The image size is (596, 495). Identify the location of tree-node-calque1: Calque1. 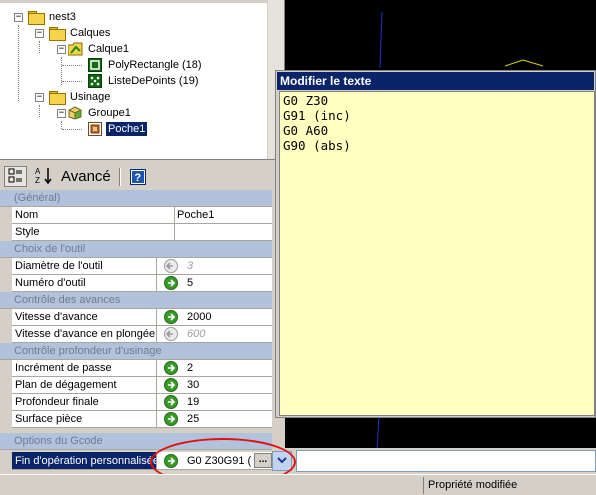
(99, 49).